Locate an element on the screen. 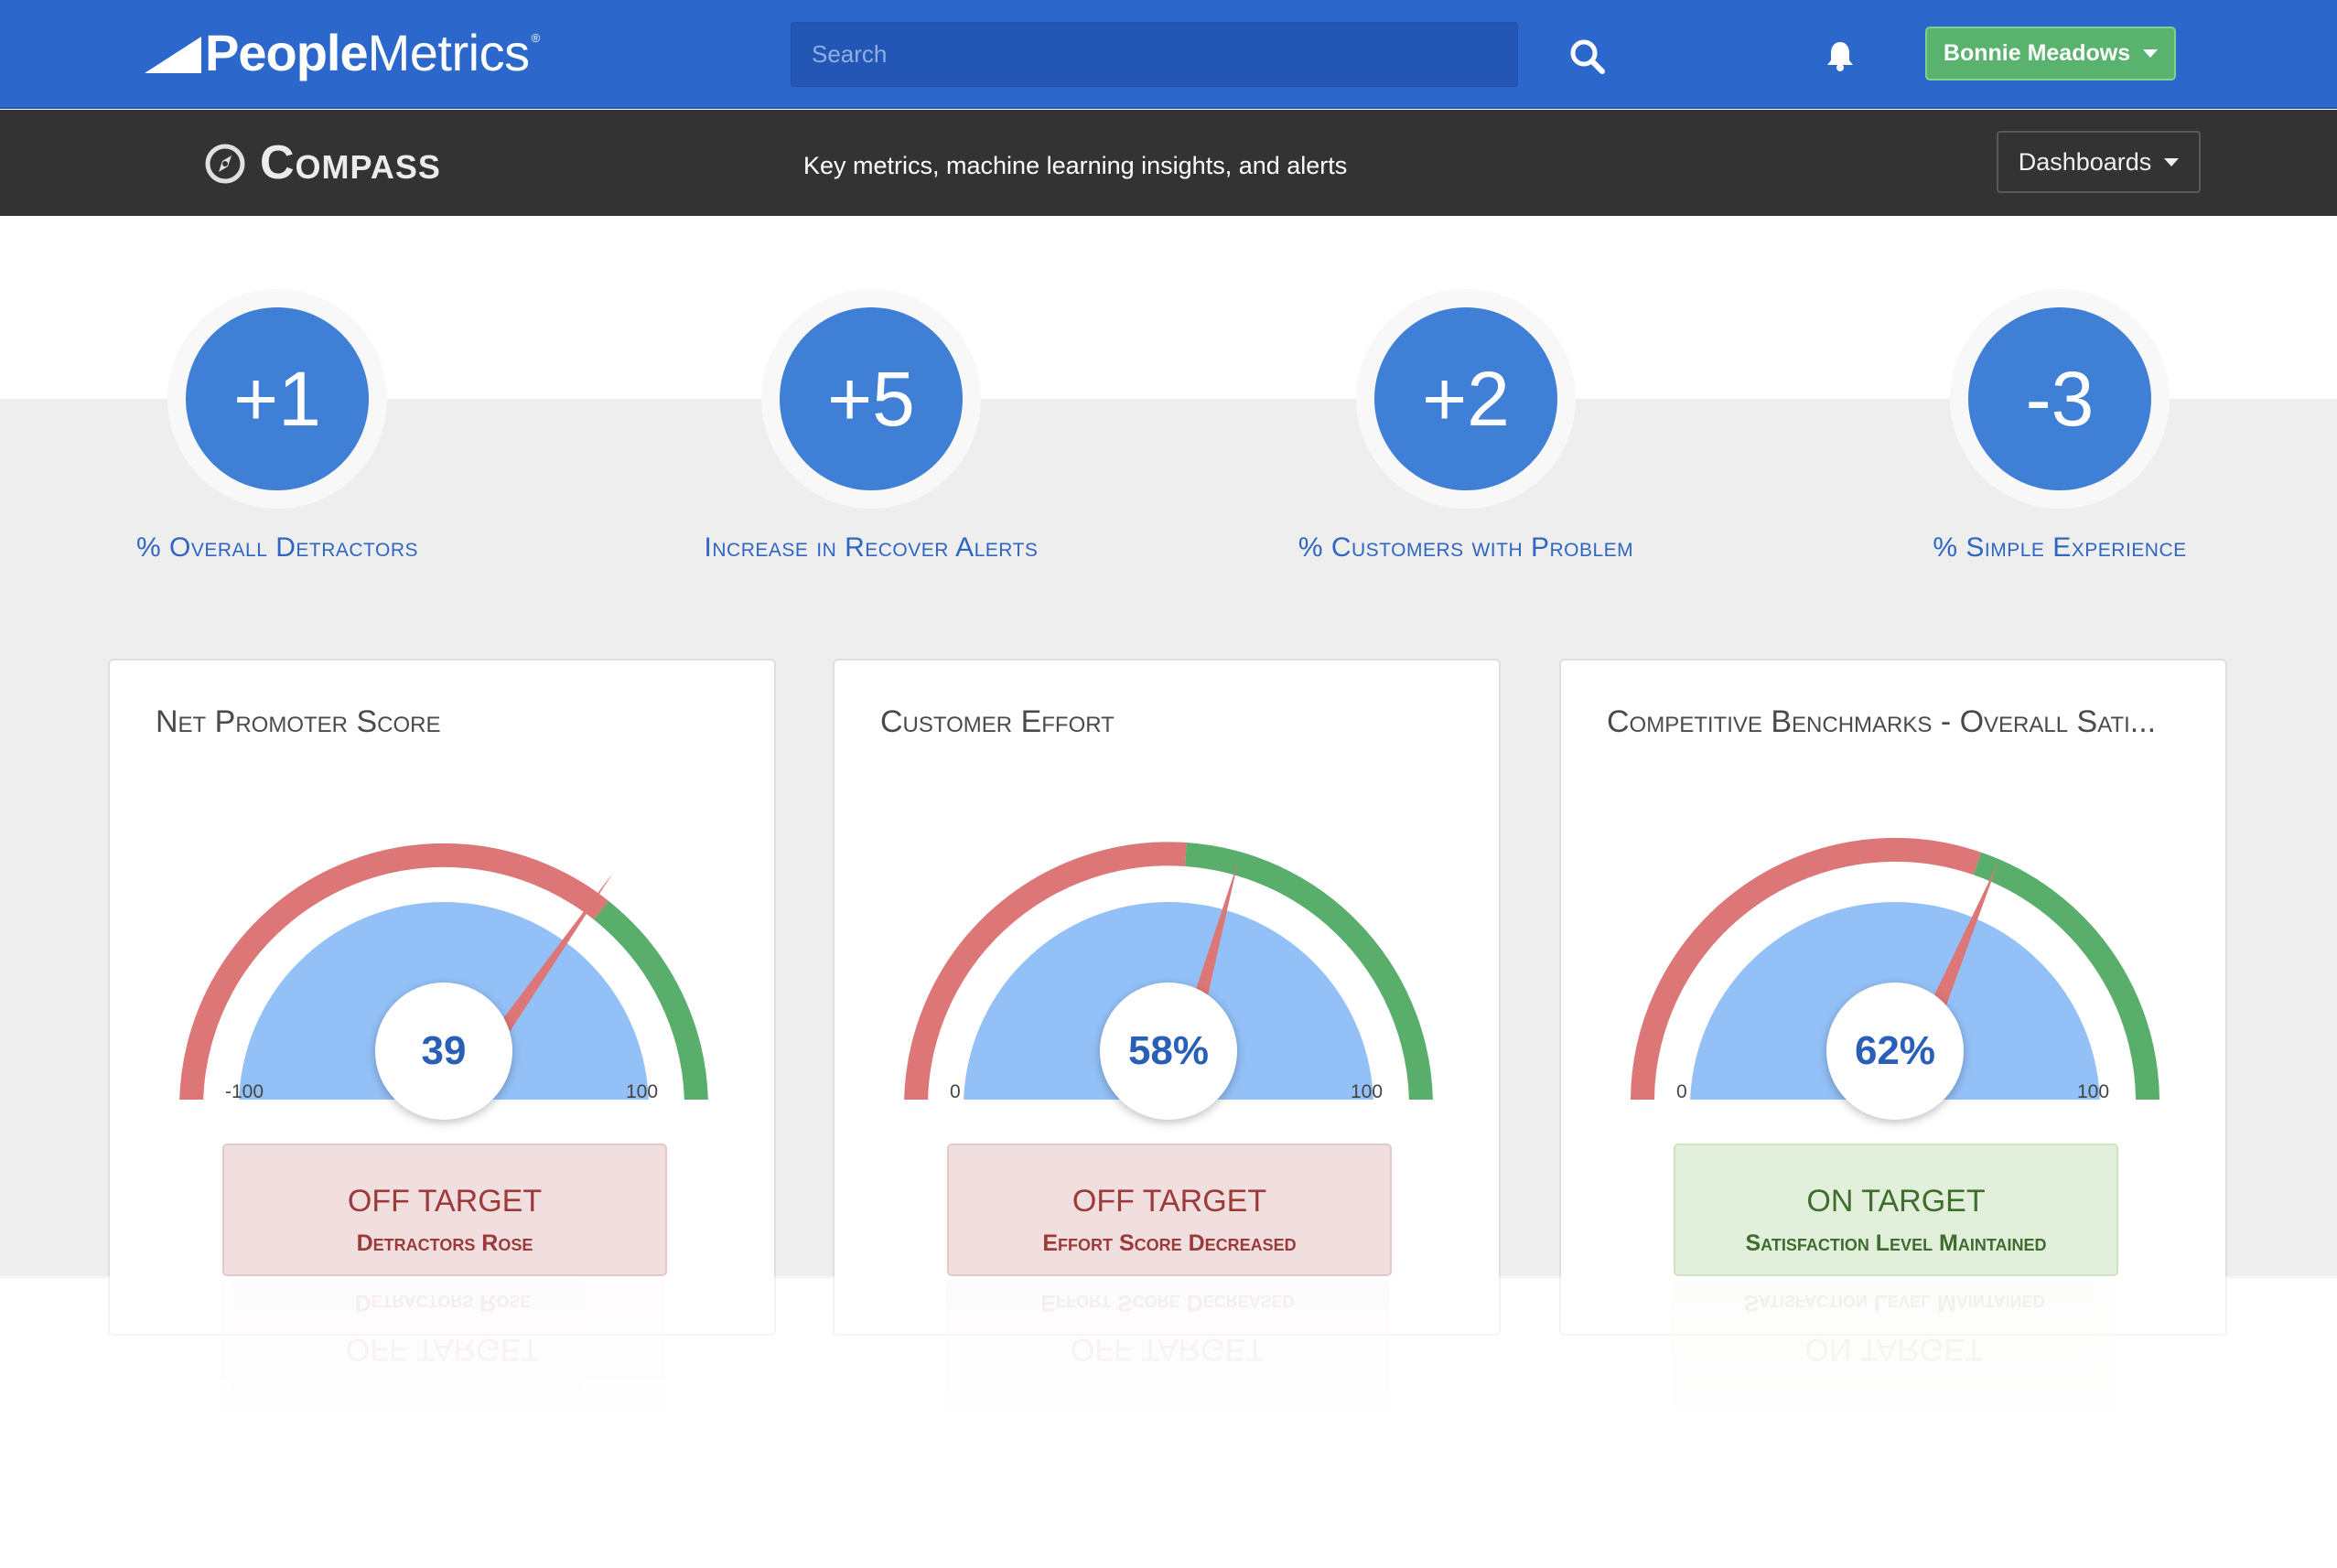  kpi-overall-detractors: +1 % Overall Detractors is located at coordinates (277, 435).